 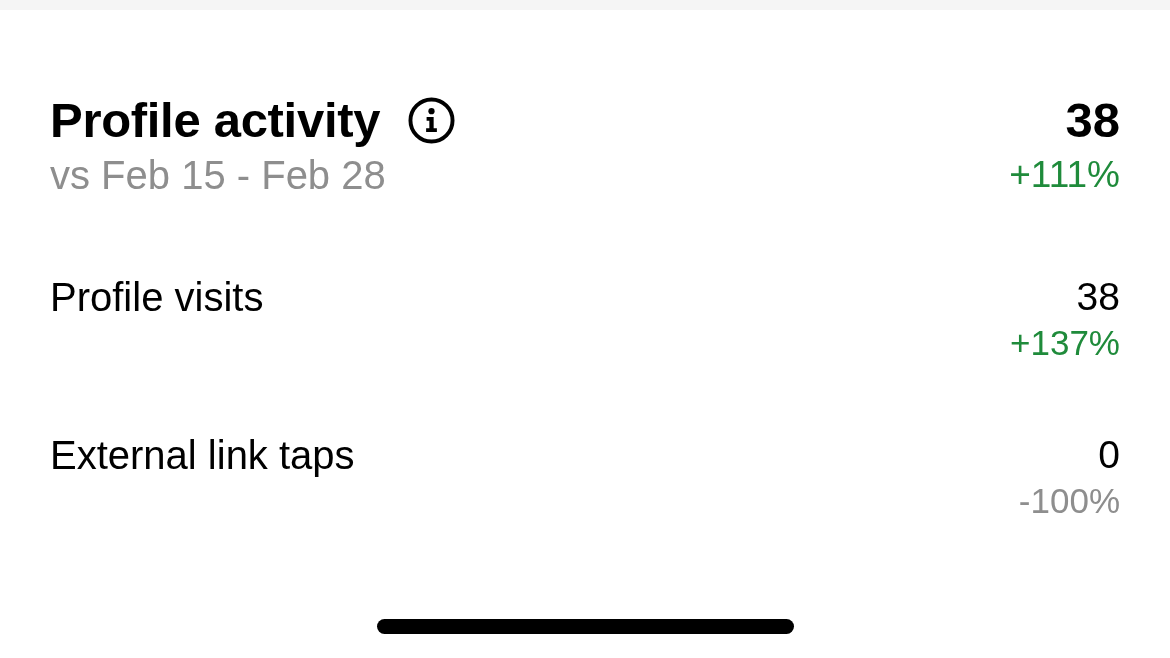 I want to click on change-percent: +111%, so click(x=1064, y=175).